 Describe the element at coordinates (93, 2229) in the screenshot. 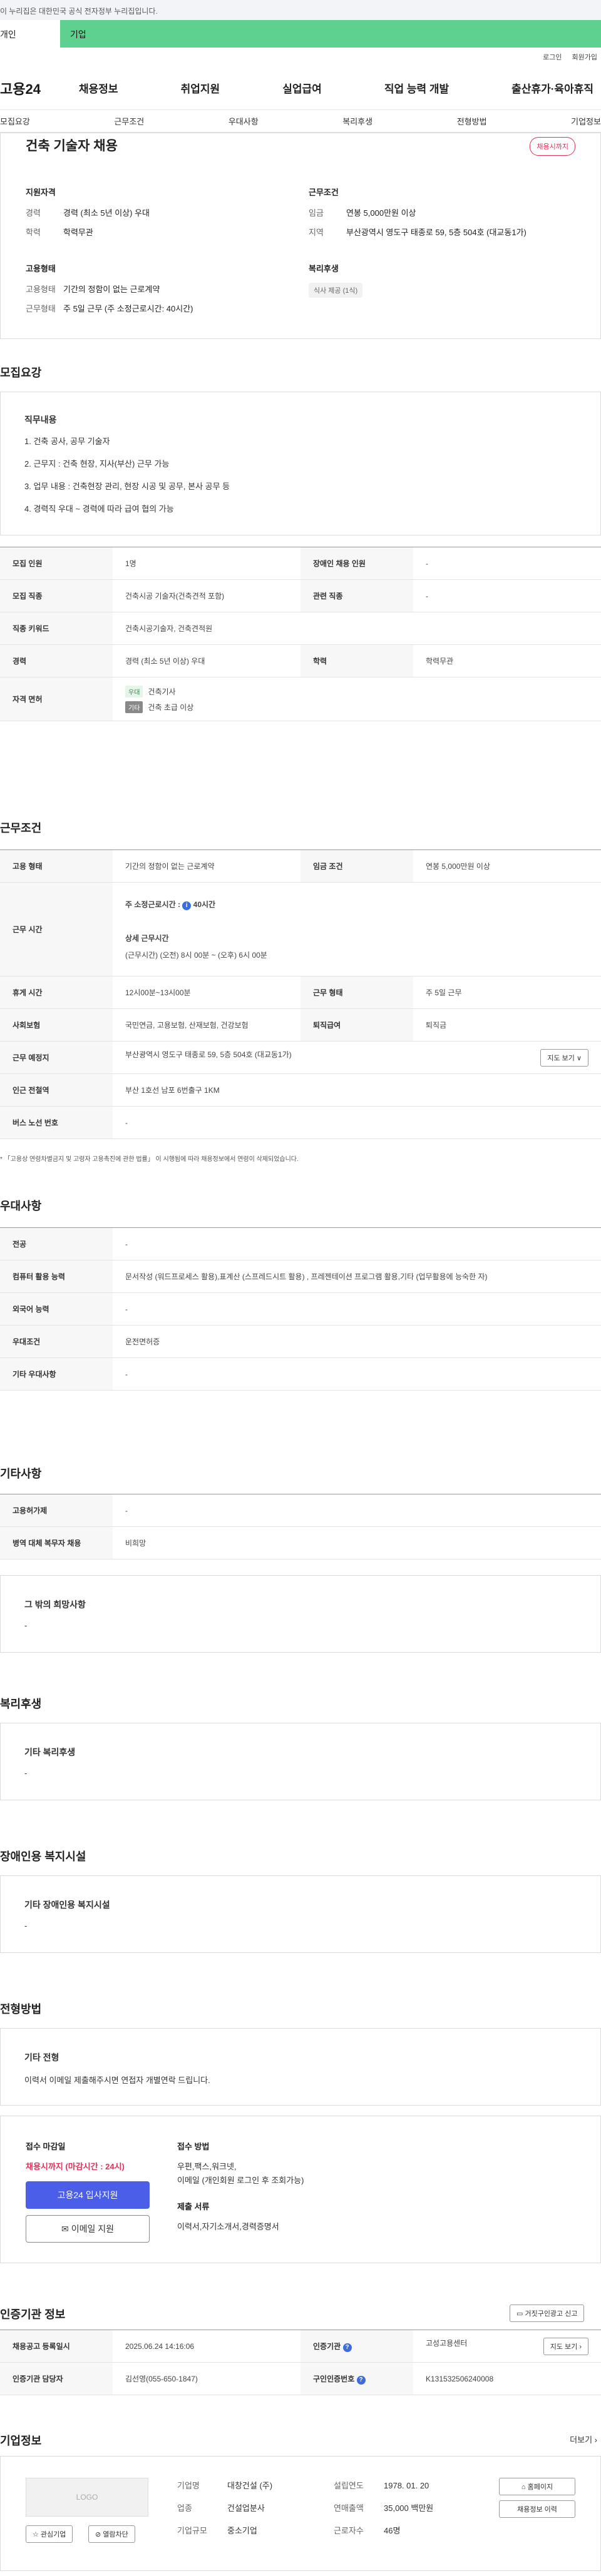

I see `label: 이메일 지원` at that location.